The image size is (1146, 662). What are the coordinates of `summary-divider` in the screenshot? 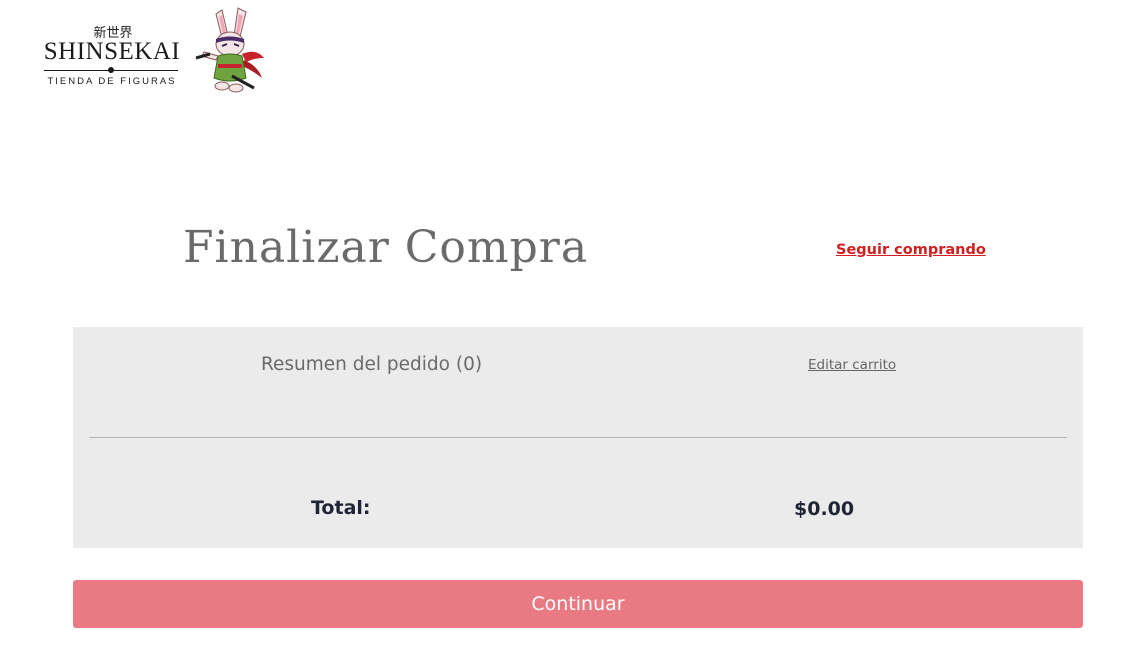 It's located at (578, 437).